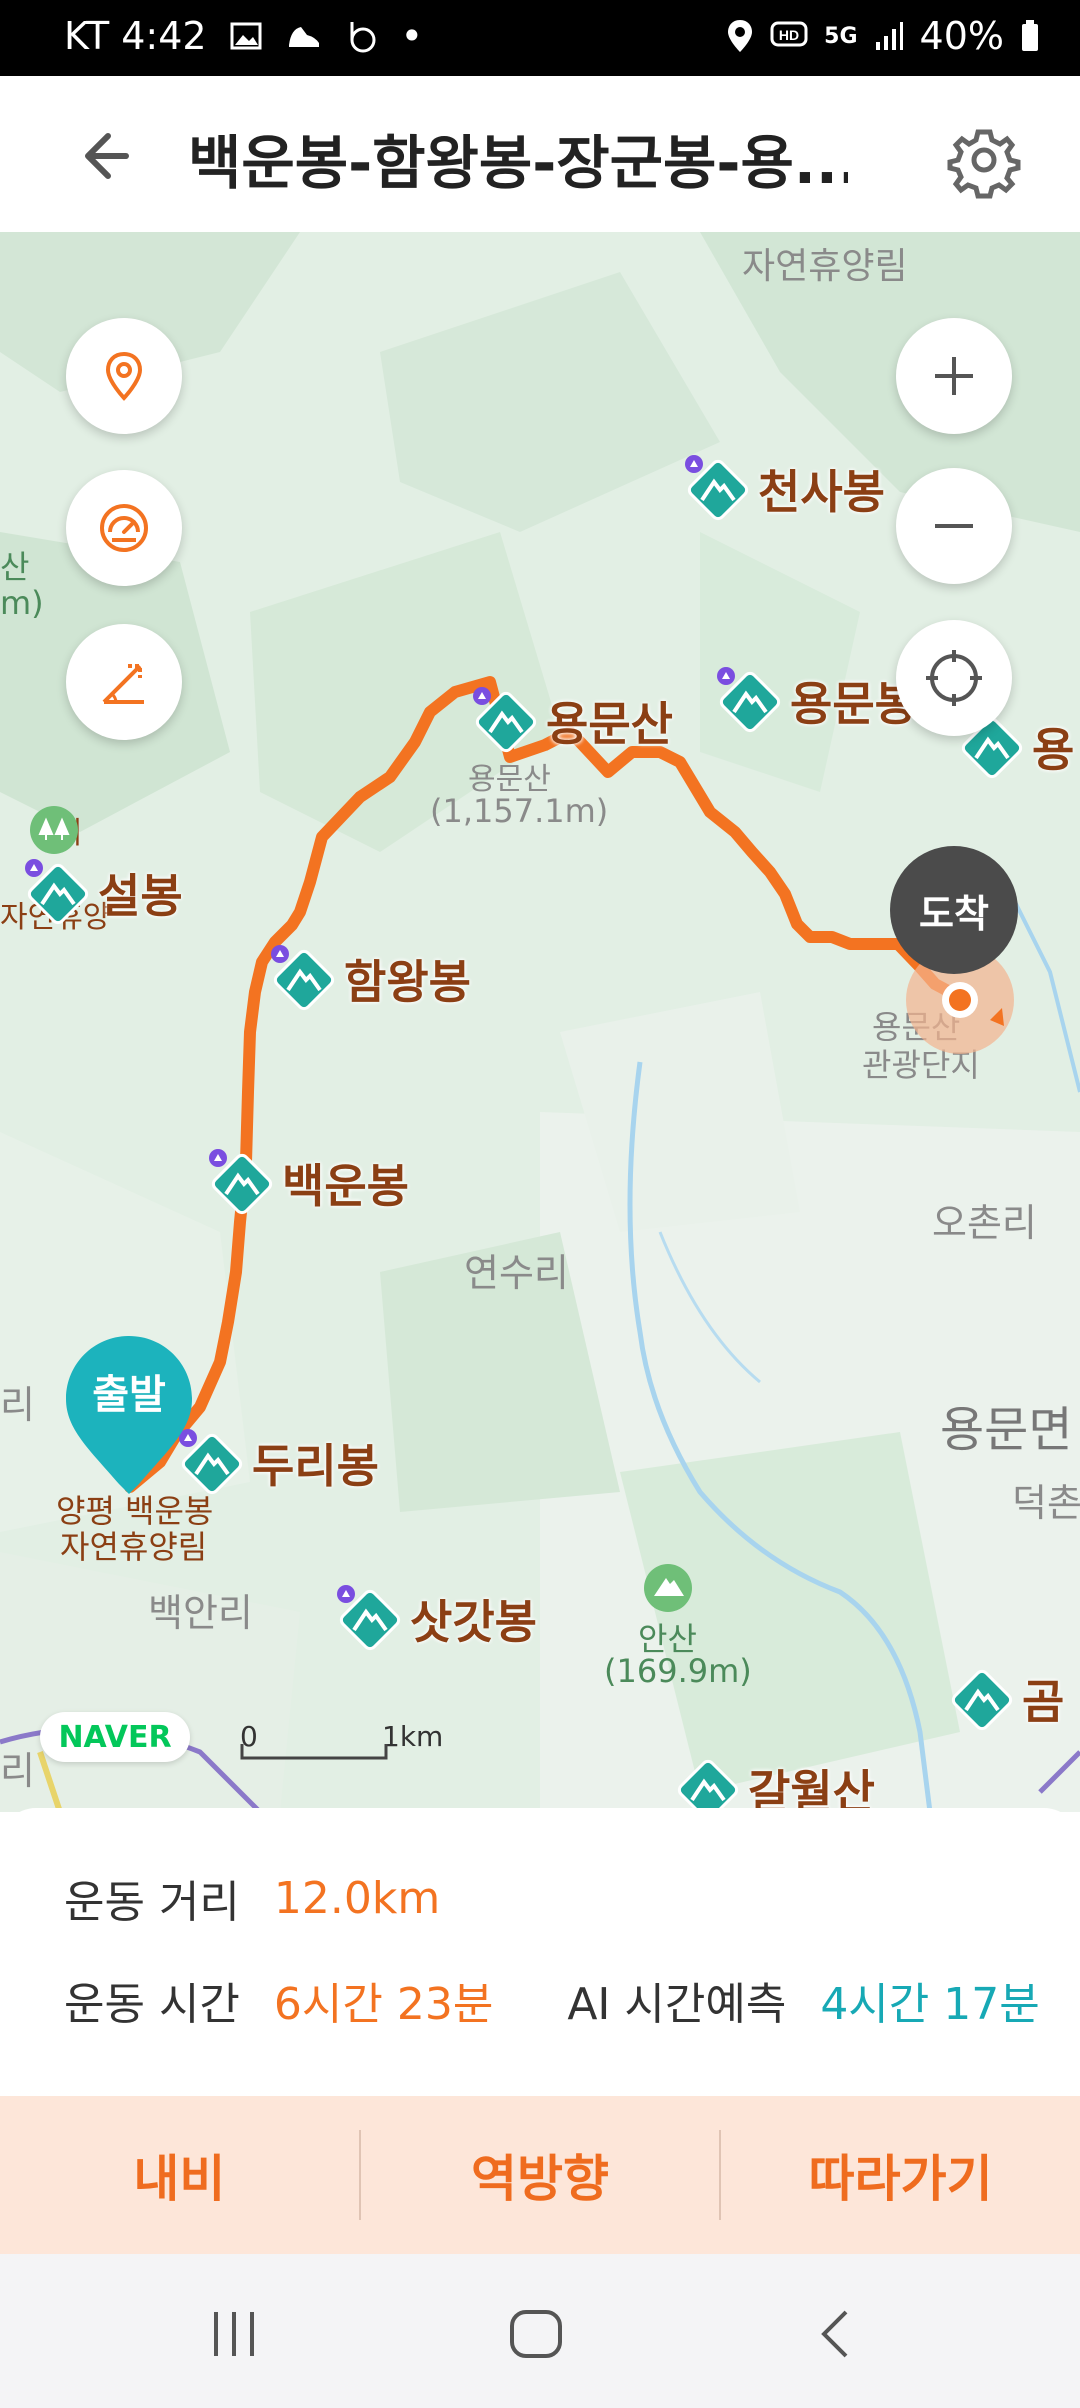 Image resolution: width=1080 pixels, height=2408 pixels. Describe the element at coordinates (345, 1186) in the screenshot. I see `peak-label: 백운봉` at that location.